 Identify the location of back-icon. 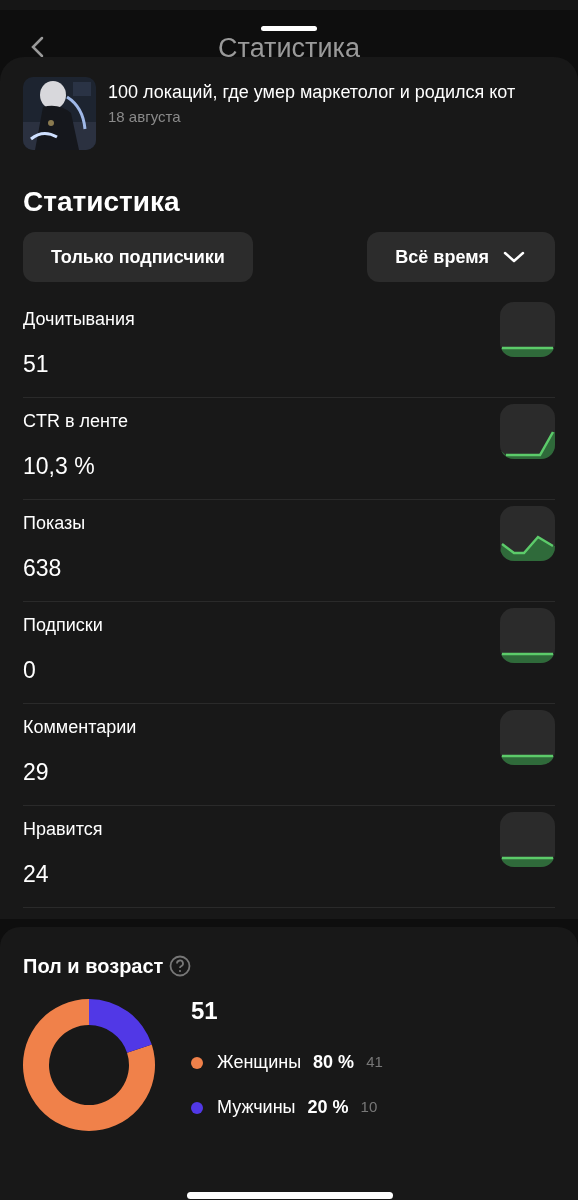
(37, 47).